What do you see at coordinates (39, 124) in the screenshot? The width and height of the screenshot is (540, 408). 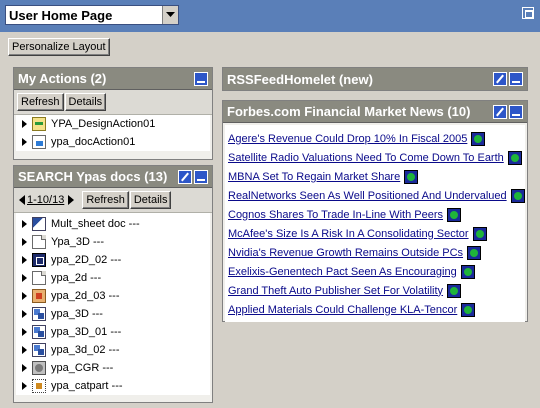 I see `design-action-icon` at bounding box center [39, 124].